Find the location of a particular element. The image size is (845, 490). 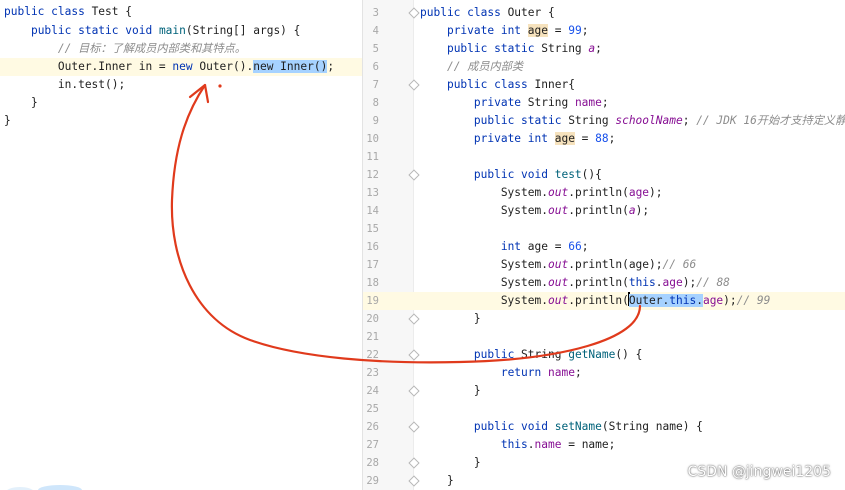

code-line: public static void main(String[] args) { is located at coordinates (181, 31).